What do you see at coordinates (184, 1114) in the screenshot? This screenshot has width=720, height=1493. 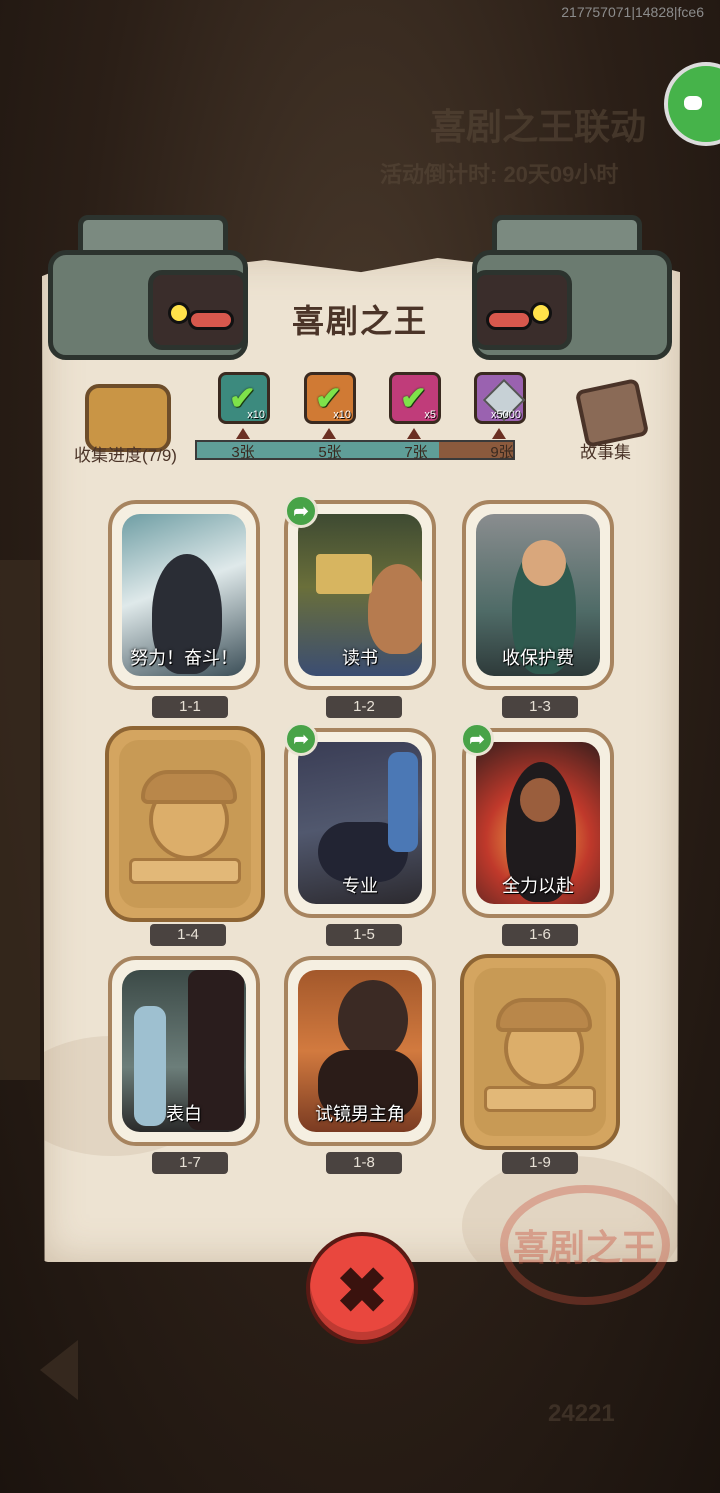 I see `card-title: 表白` at bounding box center [184, 1114].